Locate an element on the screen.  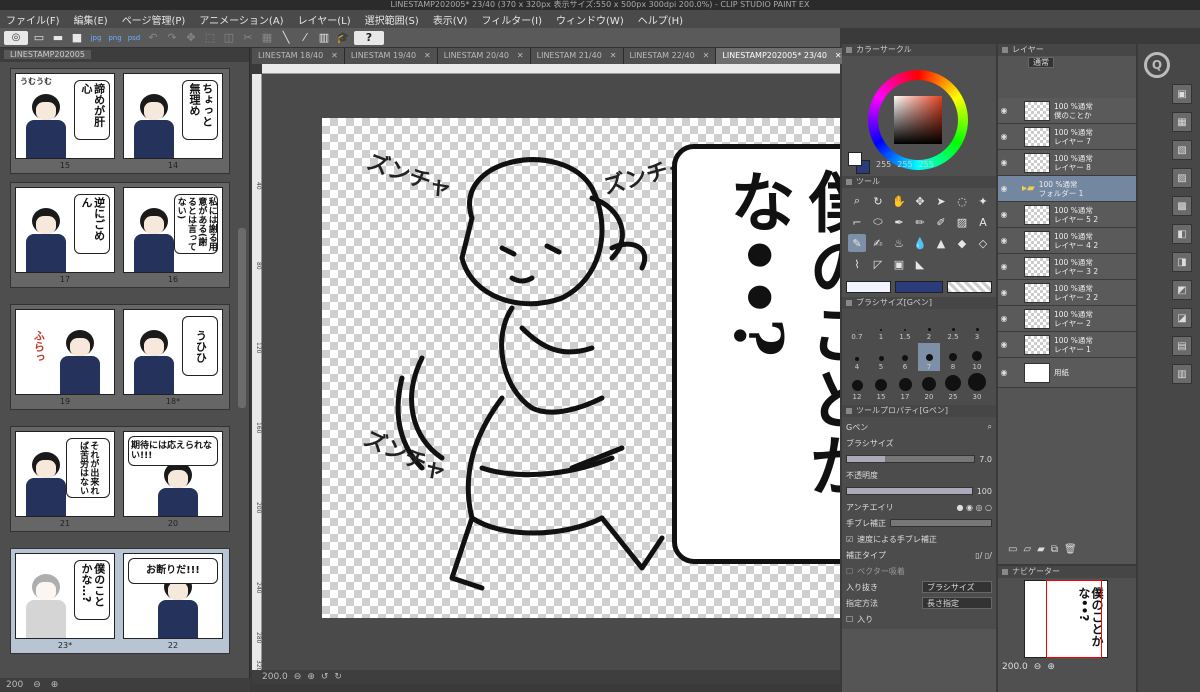
deselect-icon: ⬚ is located at coordinates (210, 38).